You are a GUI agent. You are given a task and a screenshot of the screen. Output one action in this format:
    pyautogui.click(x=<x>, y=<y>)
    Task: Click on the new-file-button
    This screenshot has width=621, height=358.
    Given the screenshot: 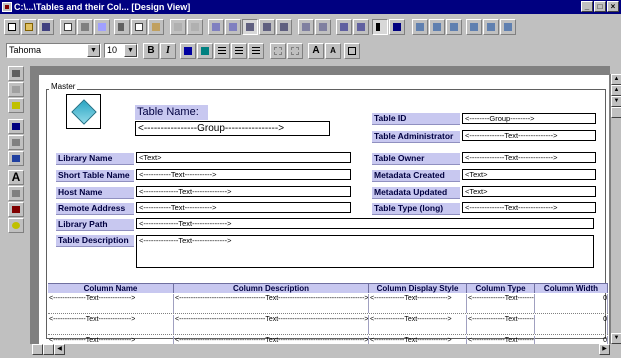 What is the action you would take?
    pyautogui.click(x=12, y=27)
    